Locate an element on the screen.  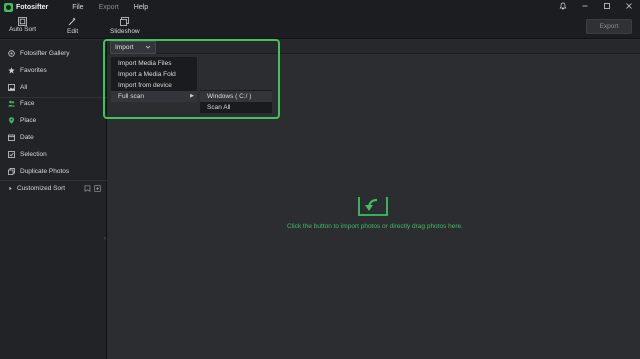
chevron-down-icon is located at coordinates (148, 48).